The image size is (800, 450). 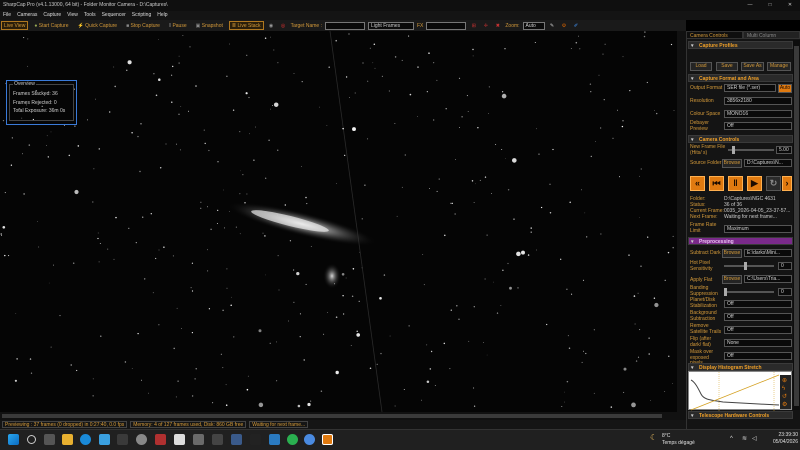 I want to click on maximize-button: □, so click(x=770, y=5).